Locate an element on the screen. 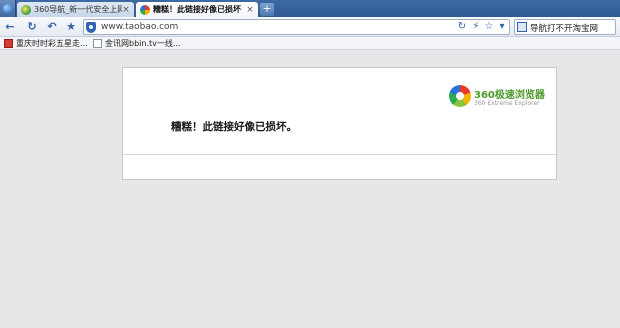 The width and height of the screenshot is (620, 328). browser-menu-button is located at coordinates (8, 8).